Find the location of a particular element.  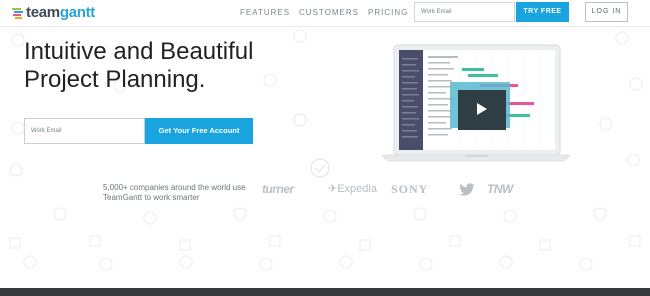

twitter-logo-icon is located at coordinates (467, 189).